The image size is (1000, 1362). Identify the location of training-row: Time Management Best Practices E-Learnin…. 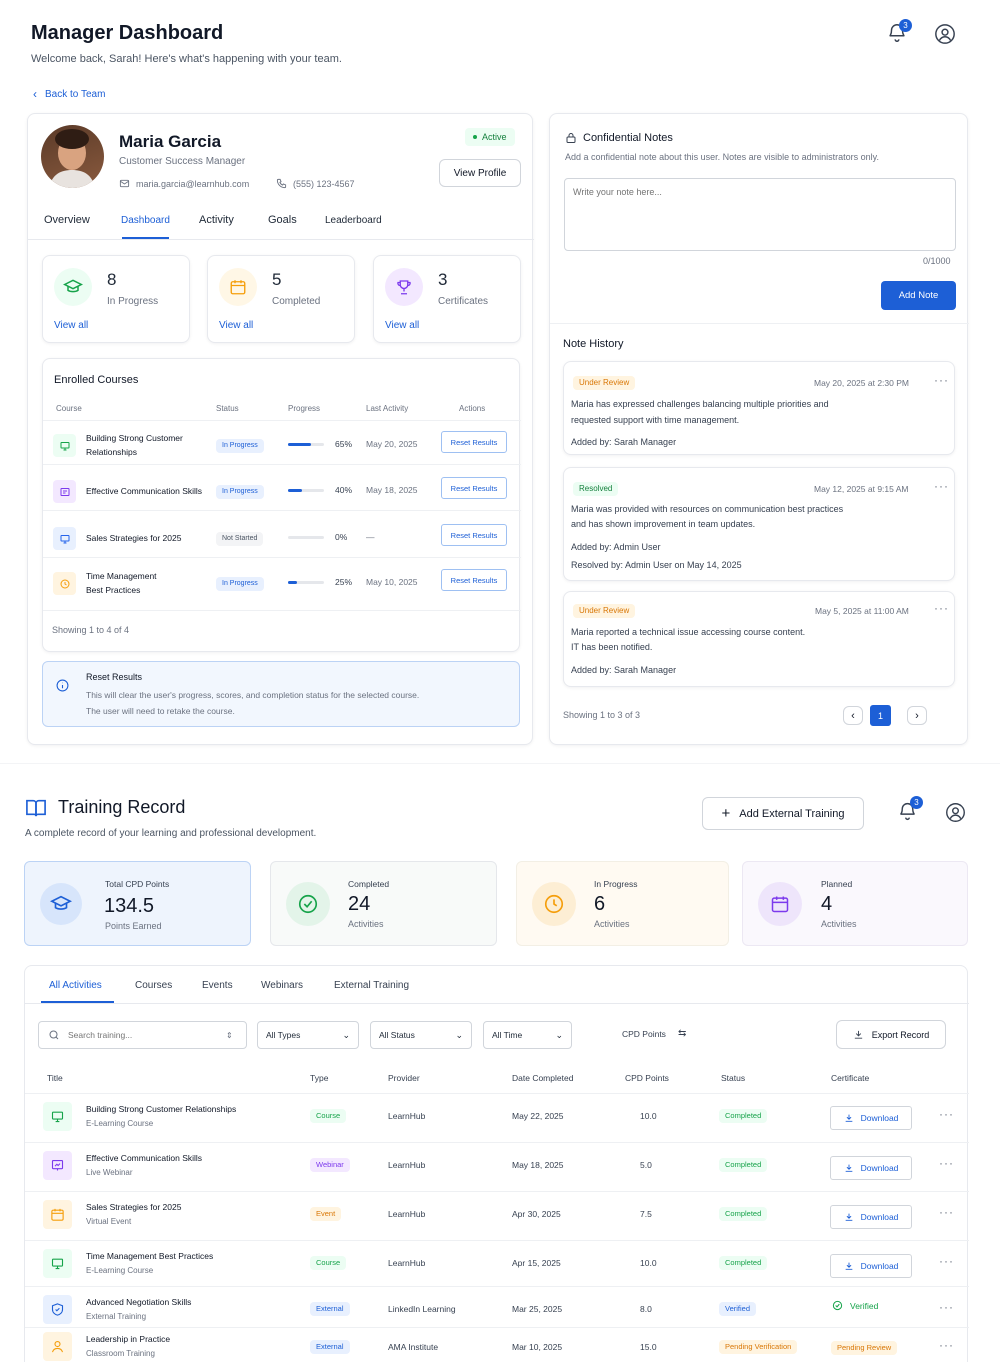
(497, 1263).